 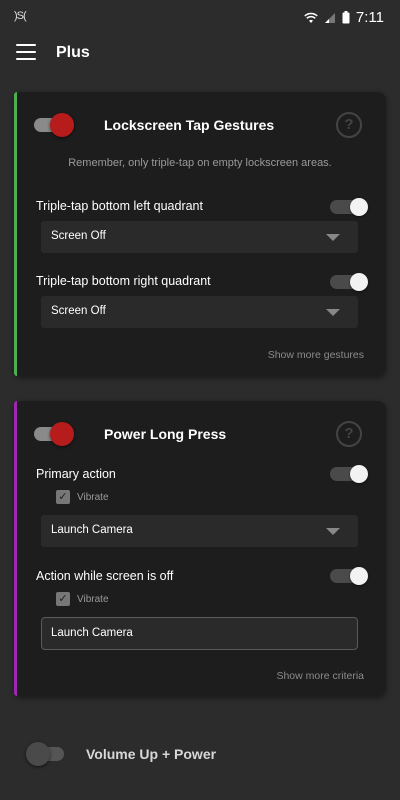 I want to click on card-header: Power Long Press, so click(x=130, y=434).